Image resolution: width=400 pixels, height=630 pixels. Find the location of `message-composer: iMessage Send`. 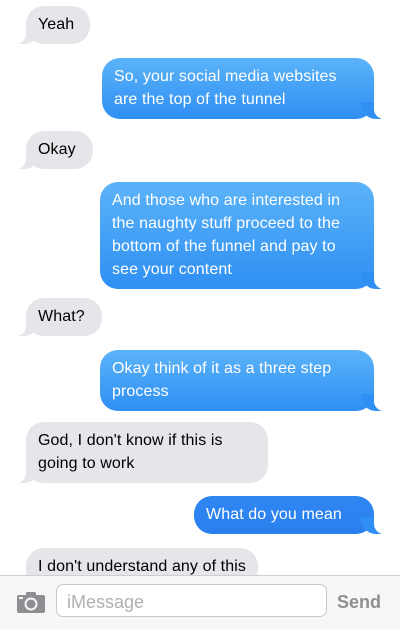

message-composer: iMessage Send is located at coordinates (200, 602).